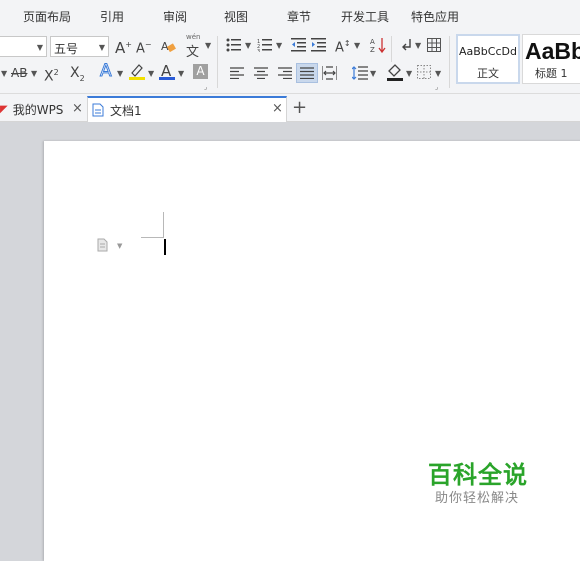 This screenshot has height=561, width=580. What do you see at coordinates (38, 109) in the screenshot?
I see `tab-label: 我的WPS` at bounding box center [38, 109].